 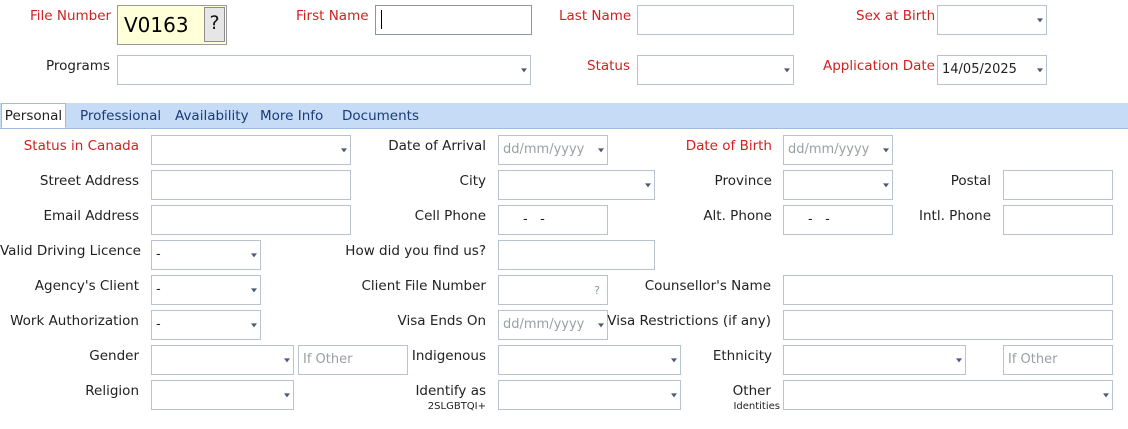 What do you see at coordinates (819, 219) in the screenshot?
I see `alt-phone-mask: - -` at bounding box center [819, 219].